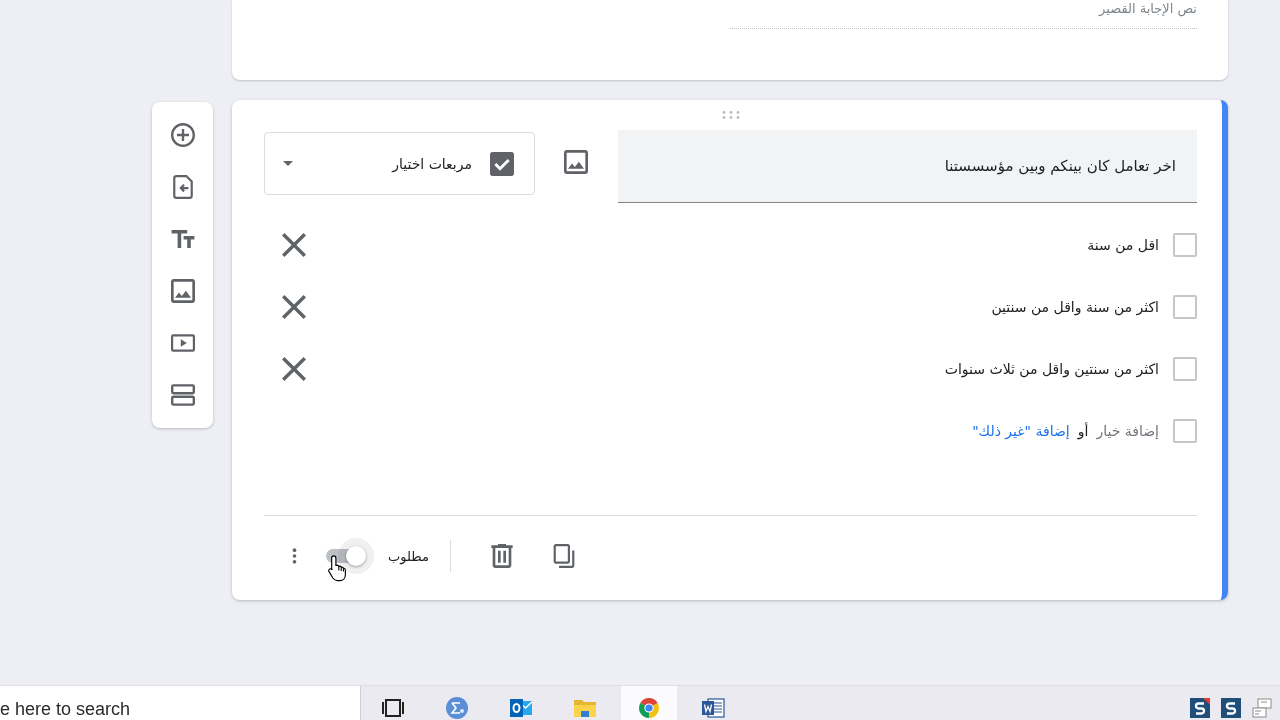 The width and height of the screenshot is (1280, 720). Describe the element at coordinates (713, 708) in the screenshot. I see `document-app-icon` at that location.